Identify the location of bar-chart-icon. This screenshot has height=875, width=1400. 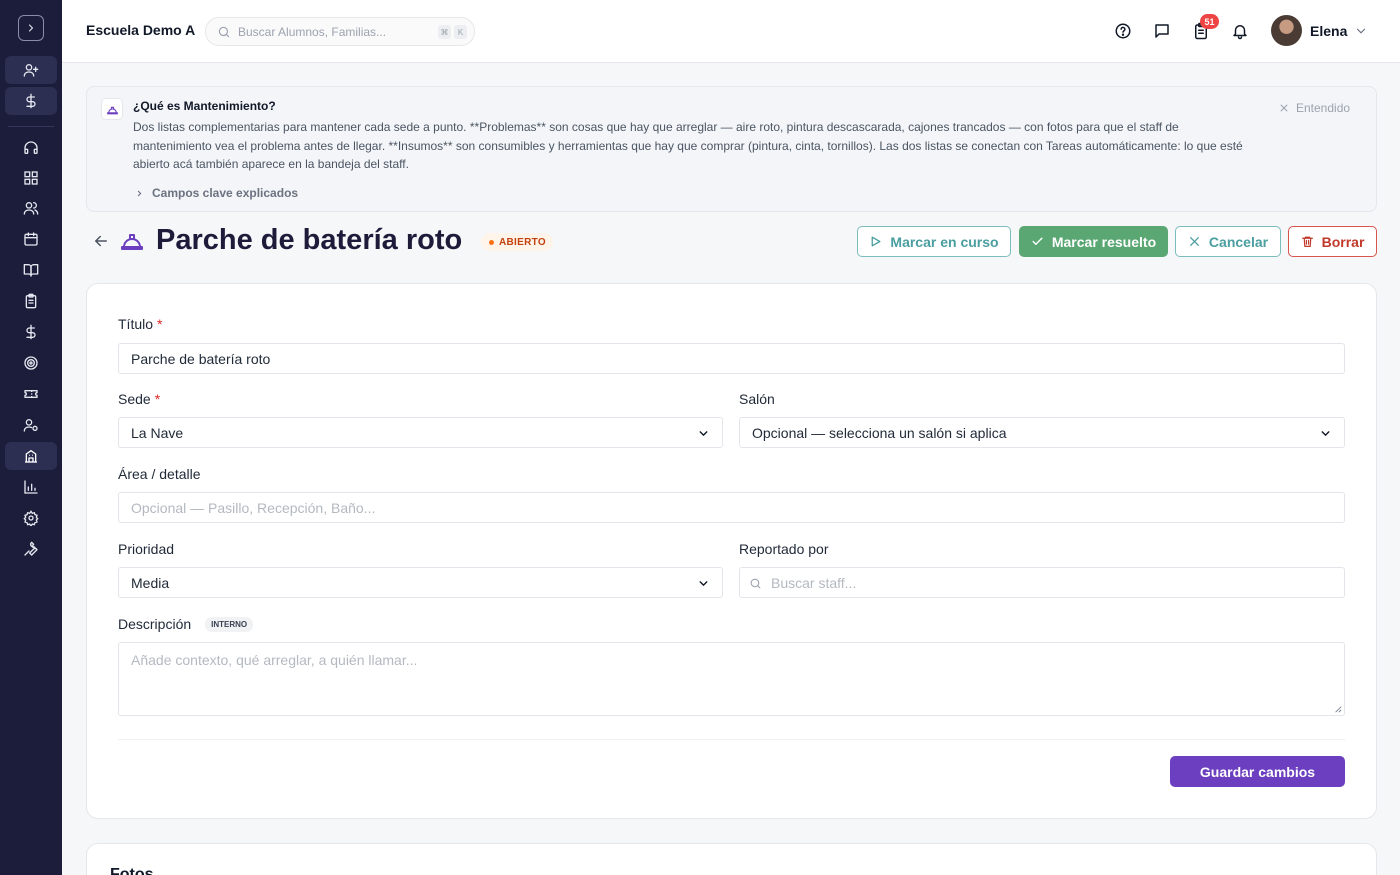
(31, 487).